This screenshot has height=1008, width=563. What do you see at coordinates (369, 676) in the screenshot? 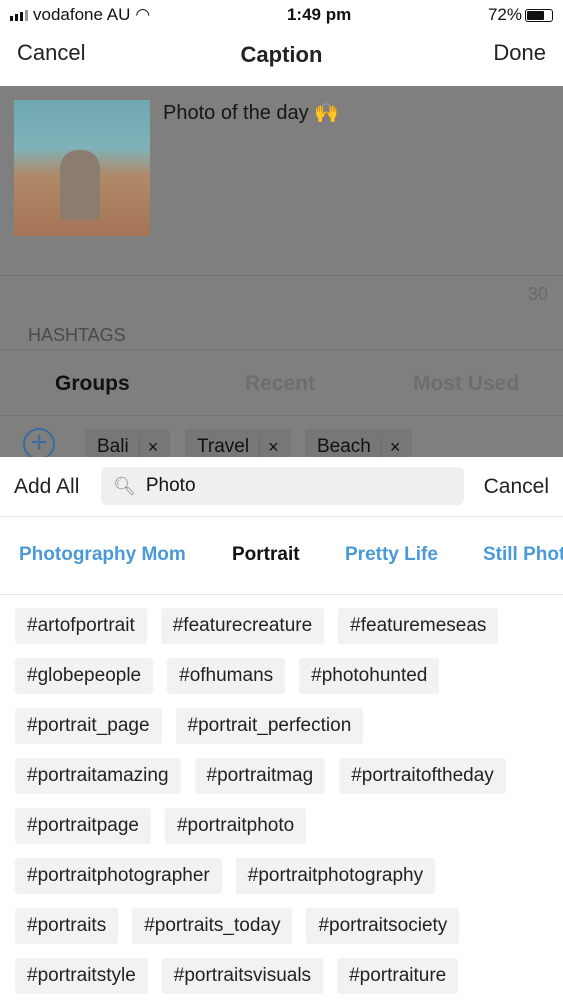
I see `hashtag-chip: #photohunted` at bounding box center [369, 676].